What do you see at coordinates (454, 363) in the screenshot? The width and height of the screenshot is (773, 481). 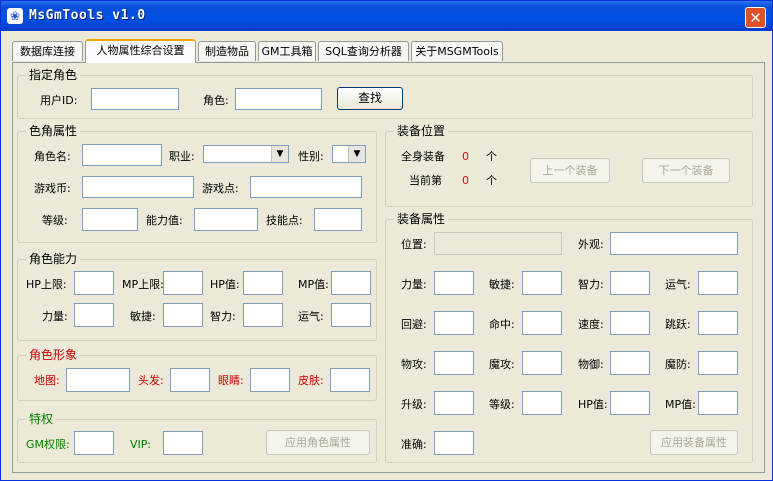 I see `watk-input` at bounding box center [454, 363].